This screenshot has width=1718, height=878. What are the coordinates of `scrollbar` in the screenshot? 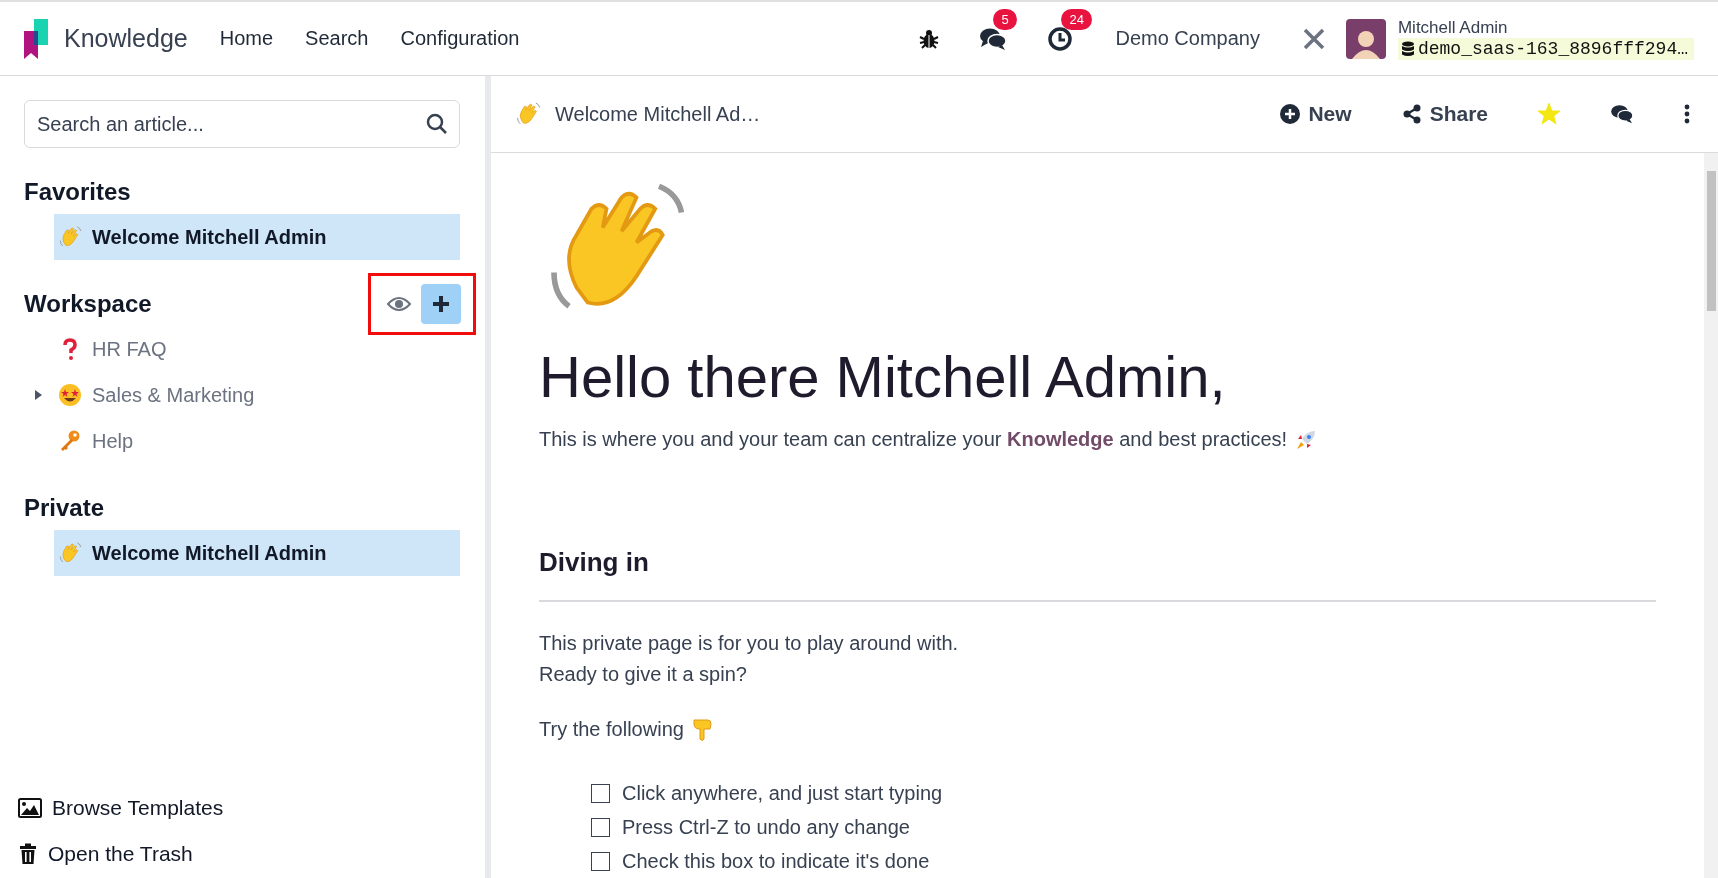 It's located at (1711, 515).